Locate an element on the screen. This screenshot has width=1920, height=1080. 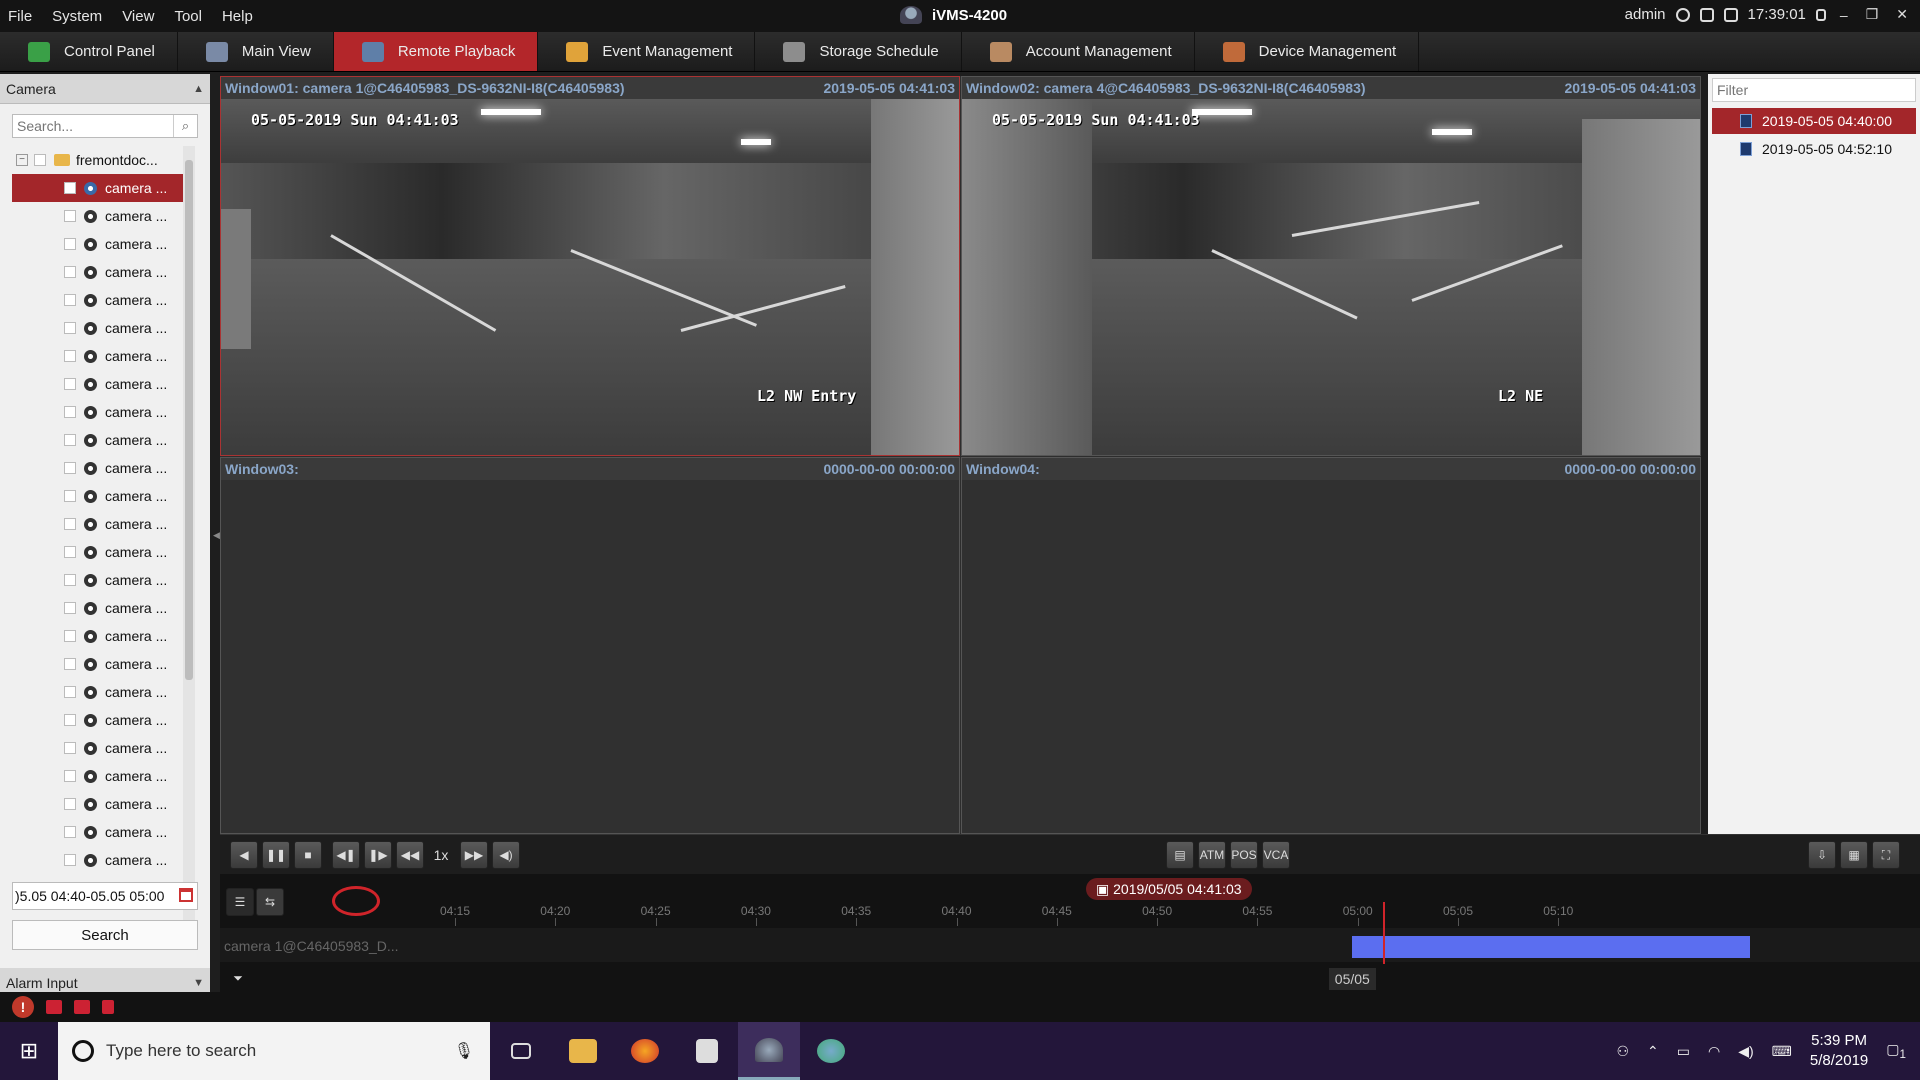
tab-storage-schedule: Storage Schedule is located at coordinates (858, 51).